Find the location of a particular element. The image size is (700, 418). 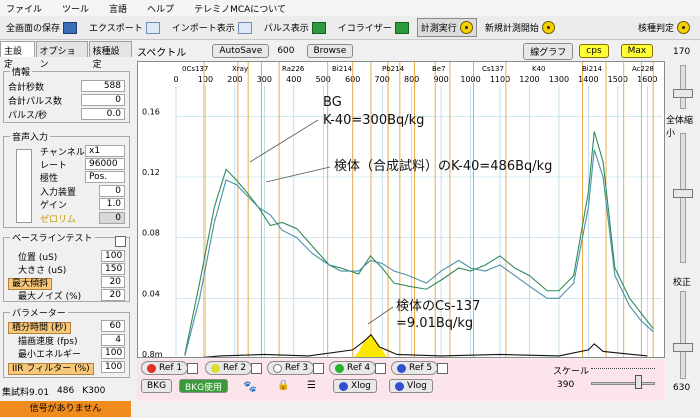

tab-bar: 主設定 オプション 核種設定 is located at coordinates (66, 55).